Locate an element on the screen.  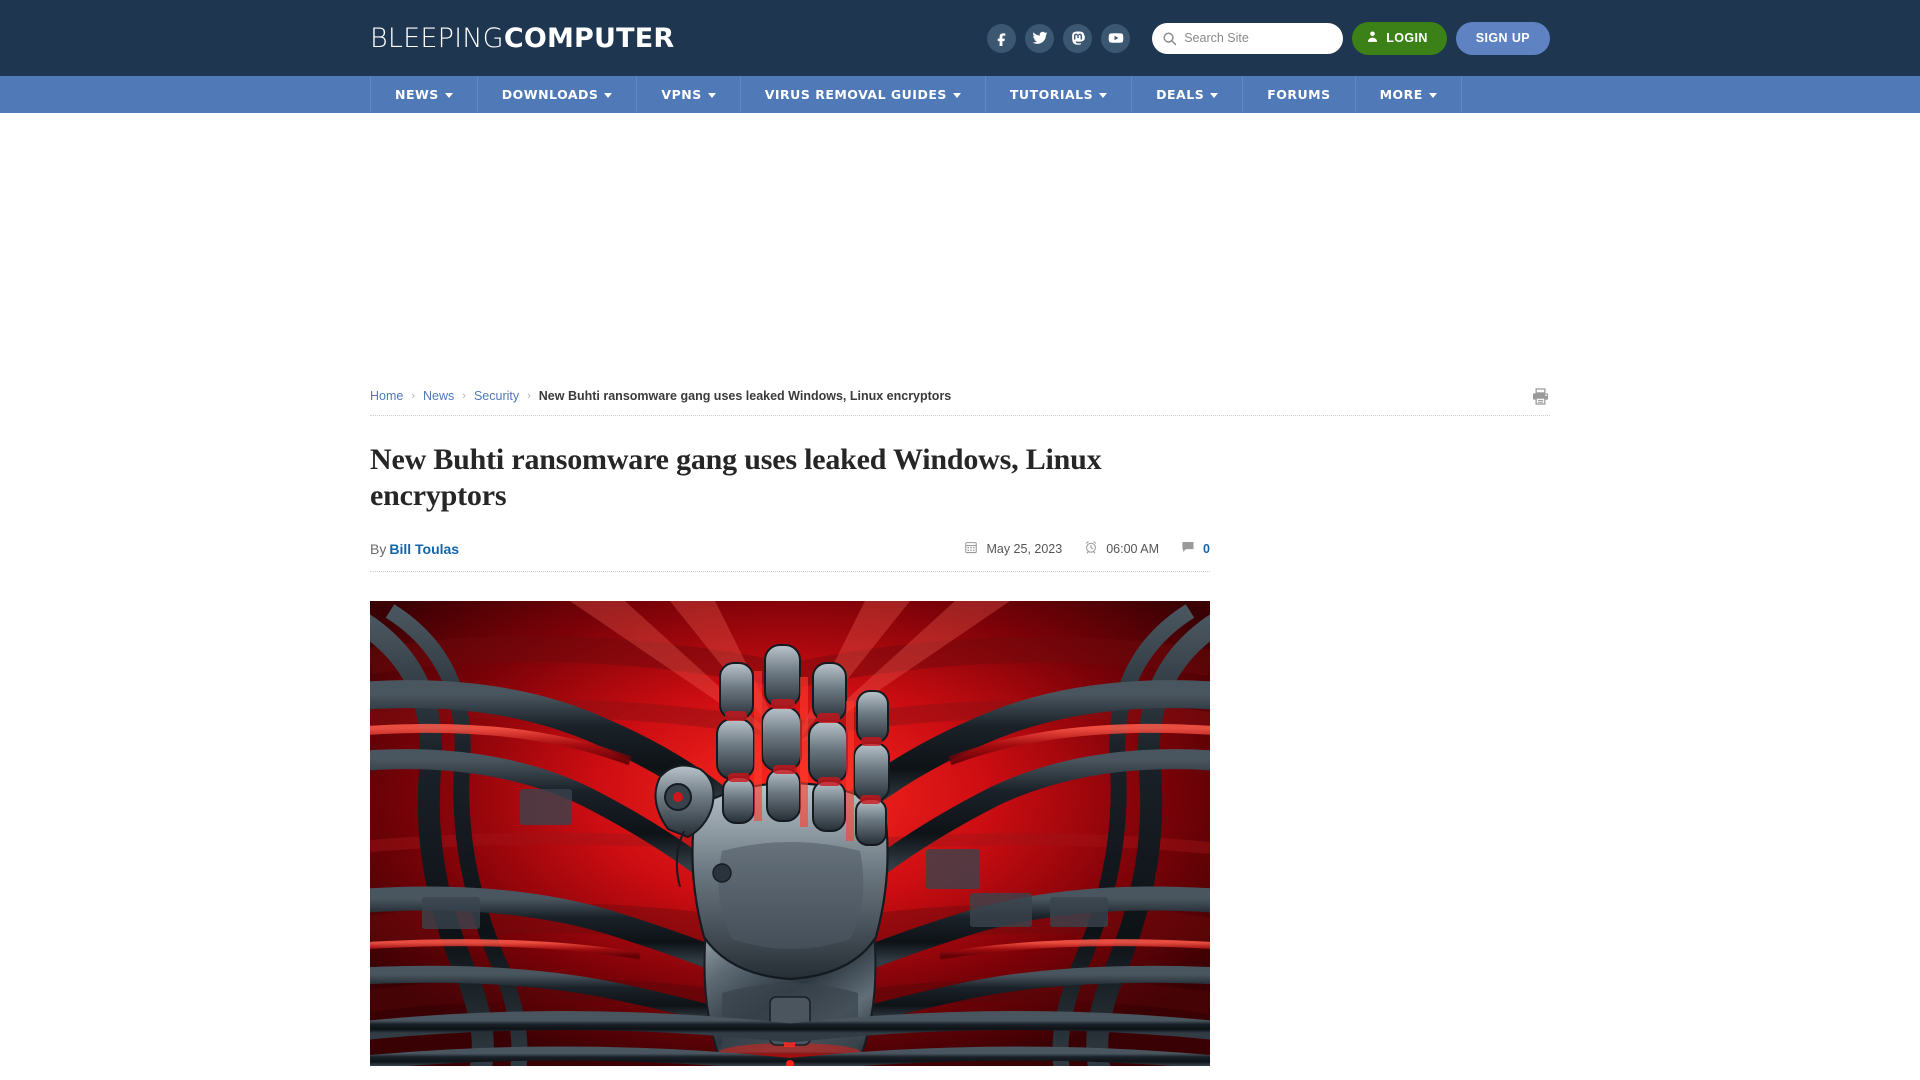
nav-item-vpns: VPNS is located at coordinates (687, 94).